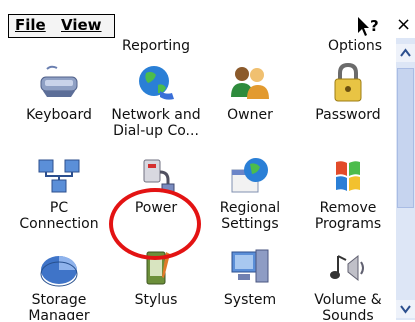  What do you see at coordinates (156, 46) in the screenshot?
I see `cut-label-reporting: Reporting` at bounding box center [156, 46].